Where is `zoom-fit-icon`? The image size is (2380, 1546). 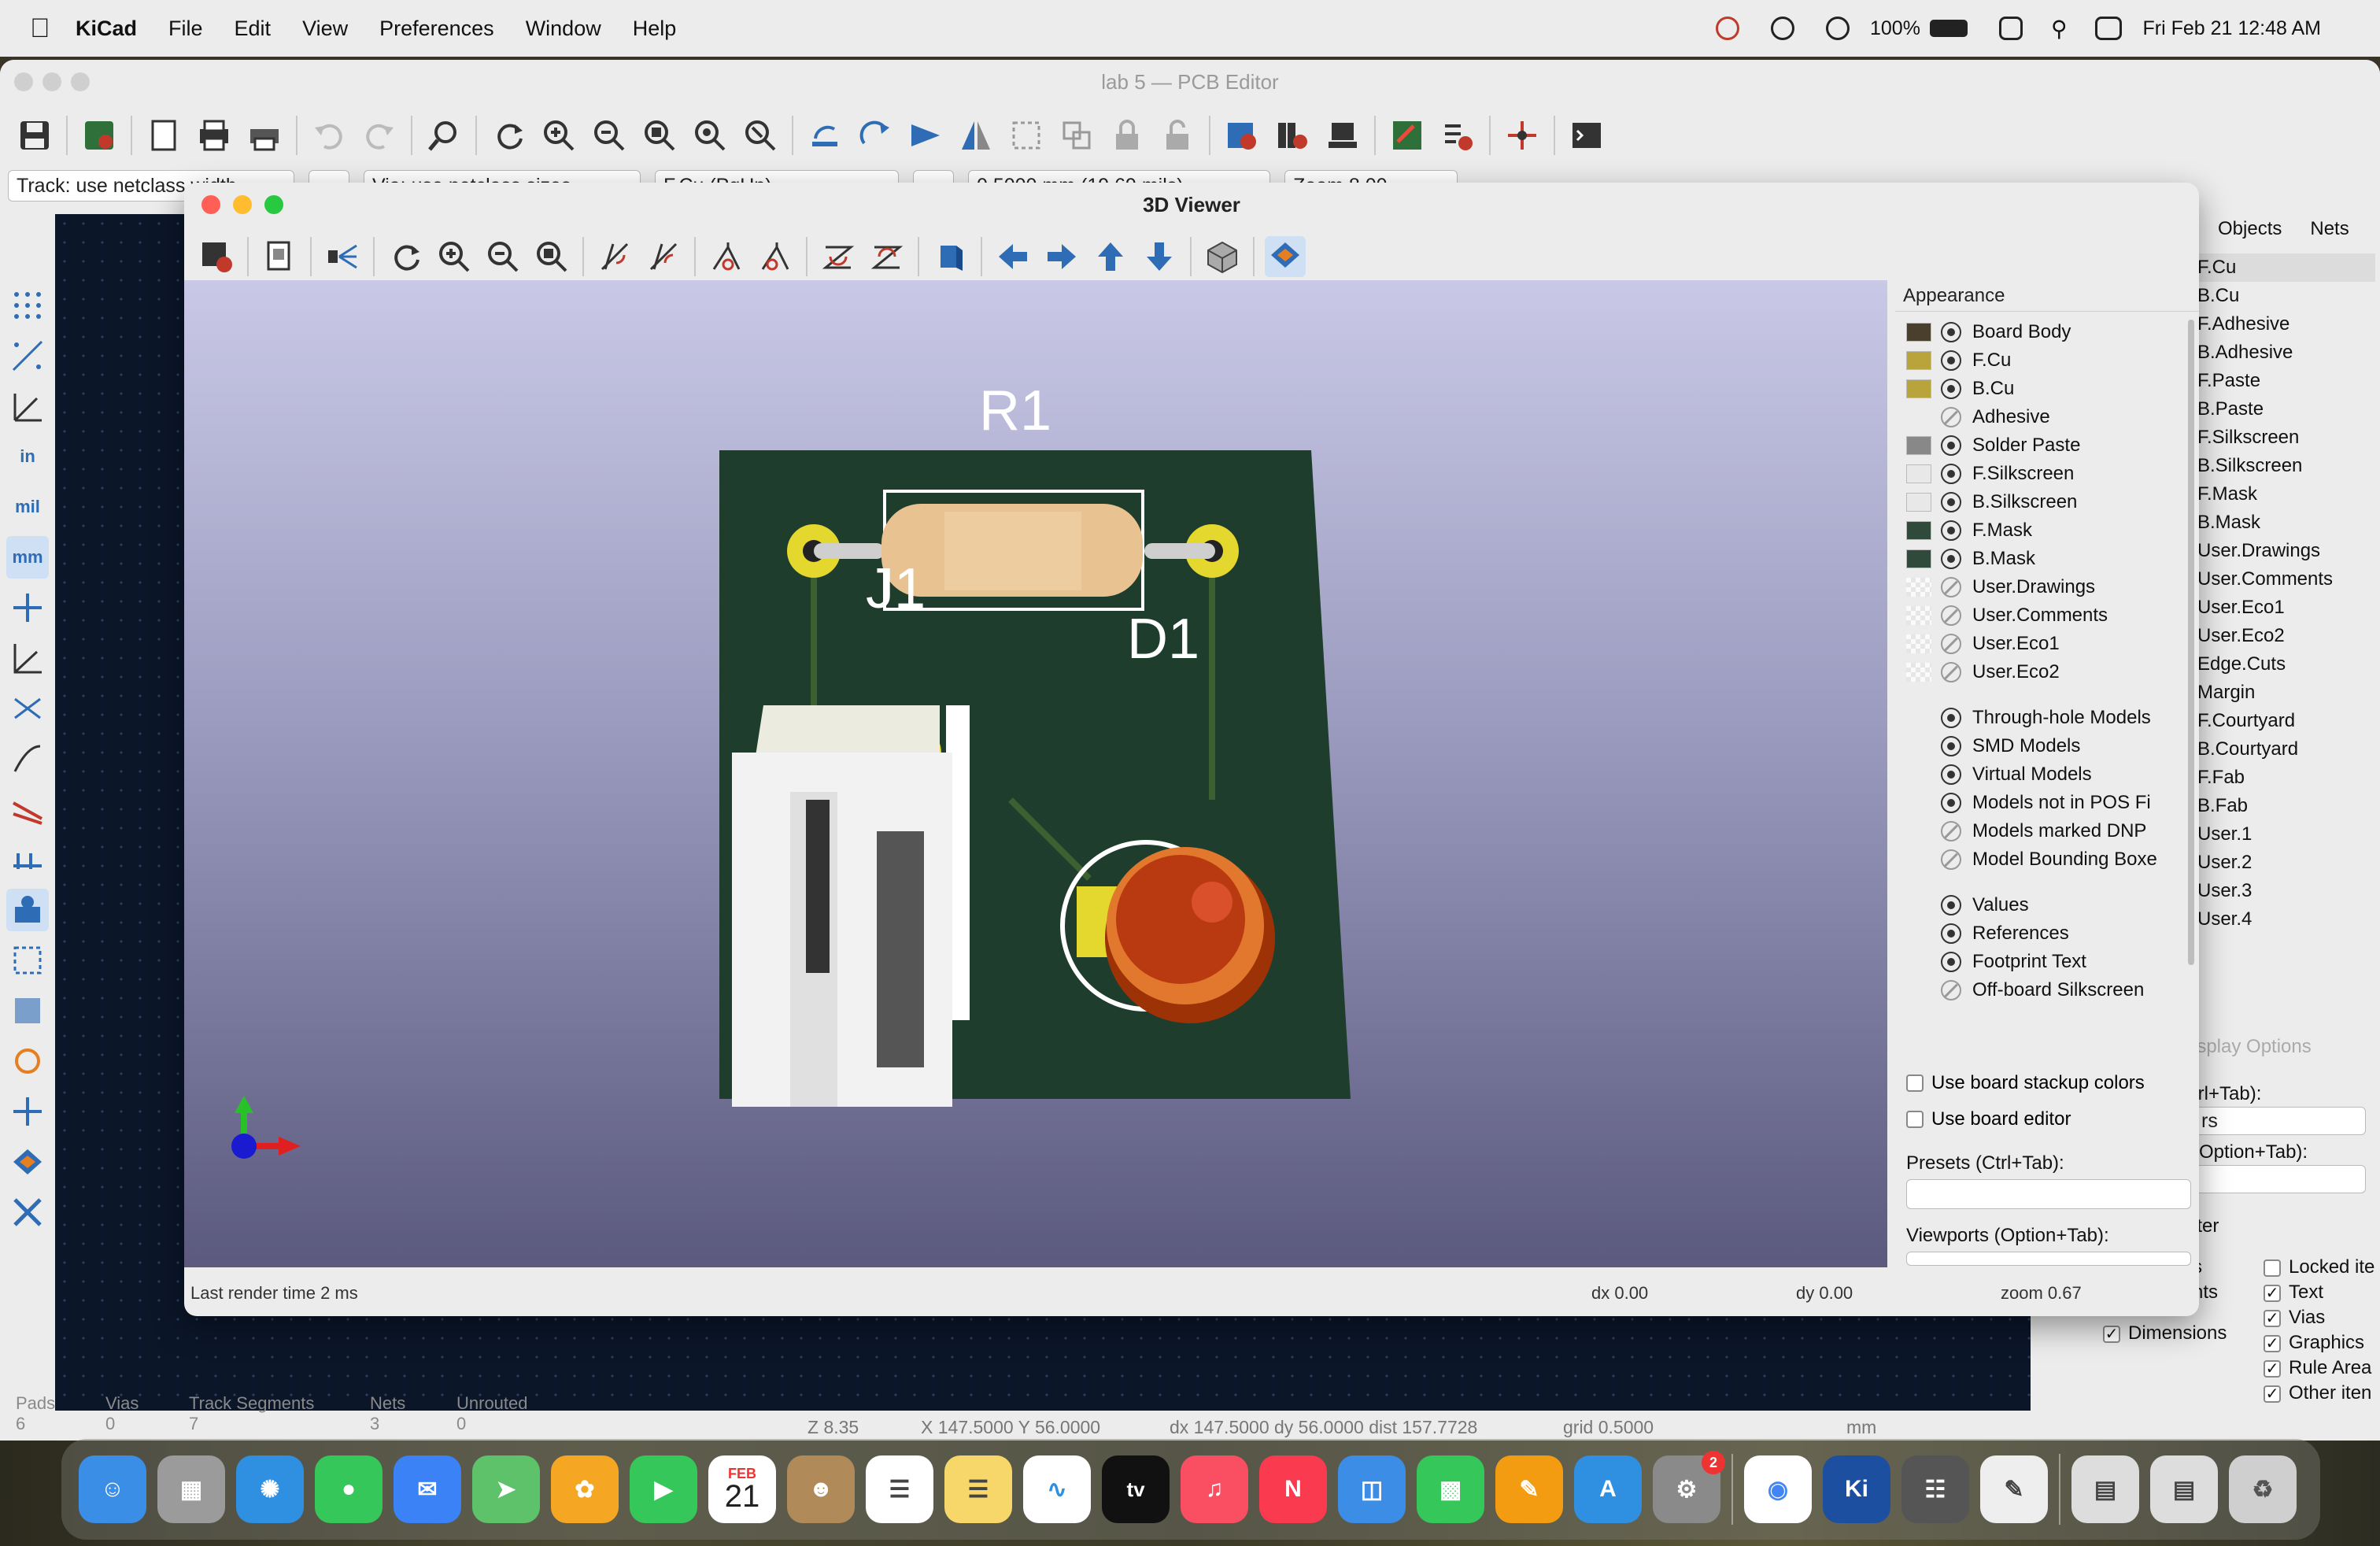
zoom-fit-icon is located at coordinates (659, 135).